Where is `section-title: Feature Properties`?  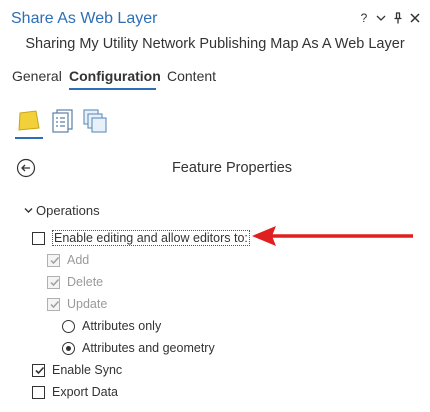 section-title: Feature Properties is located at coordinates (232, 168).